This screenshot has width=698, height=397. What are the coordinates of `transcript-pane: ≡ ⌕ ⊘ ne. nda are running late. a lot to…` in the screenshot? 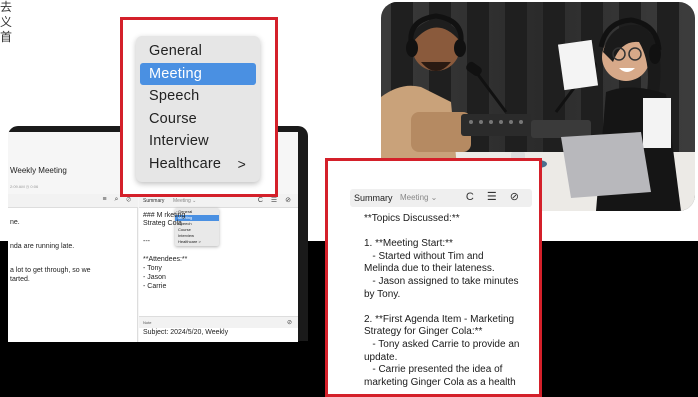 It's located at (73, 268).